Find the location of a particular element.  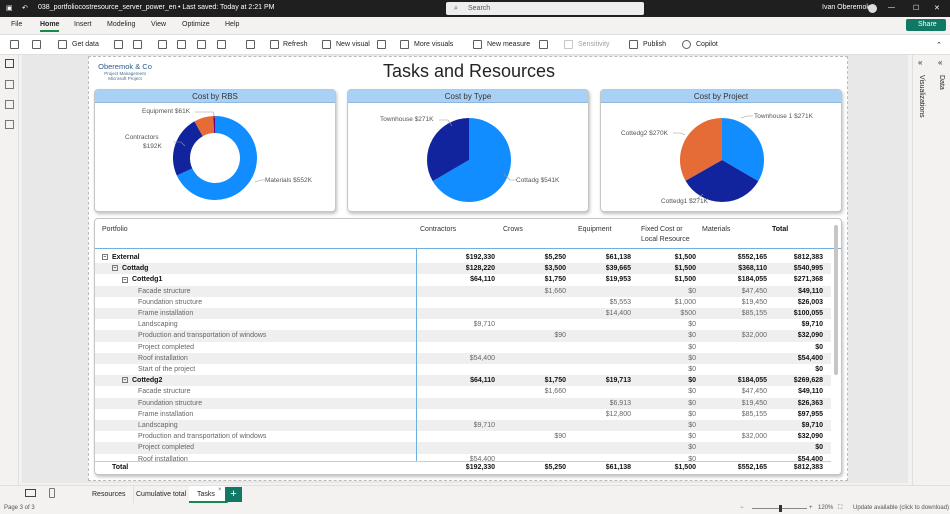

search-box: ⌕ Search is located at coordinates (545, 8).